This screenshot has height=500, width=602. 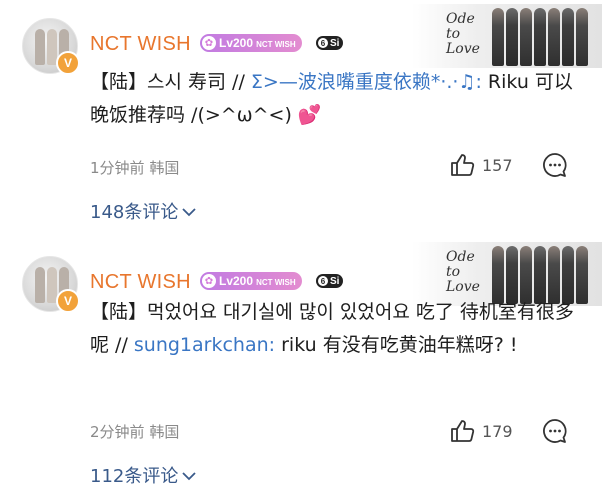 I want to click on profile-banner: Ode to Love, so click(x=507, y=36).